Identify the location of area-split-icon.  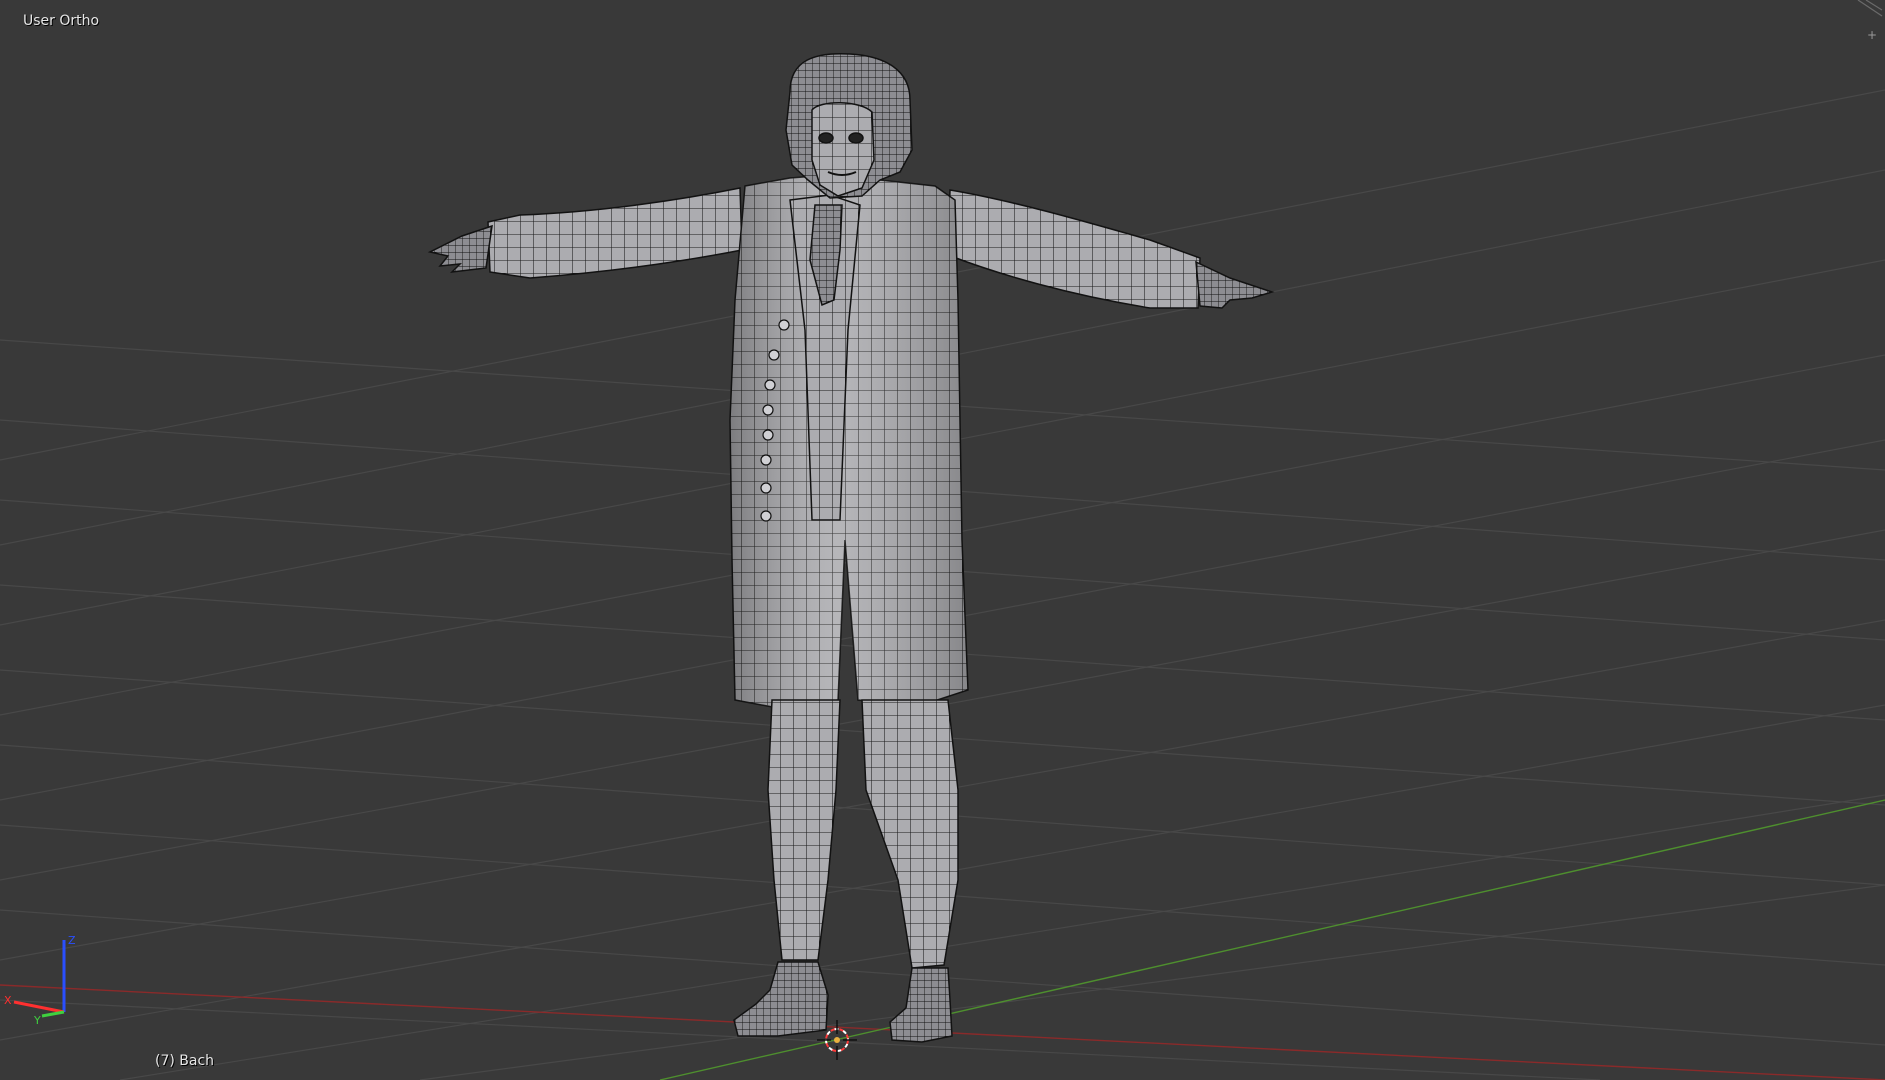
(1870, 8).